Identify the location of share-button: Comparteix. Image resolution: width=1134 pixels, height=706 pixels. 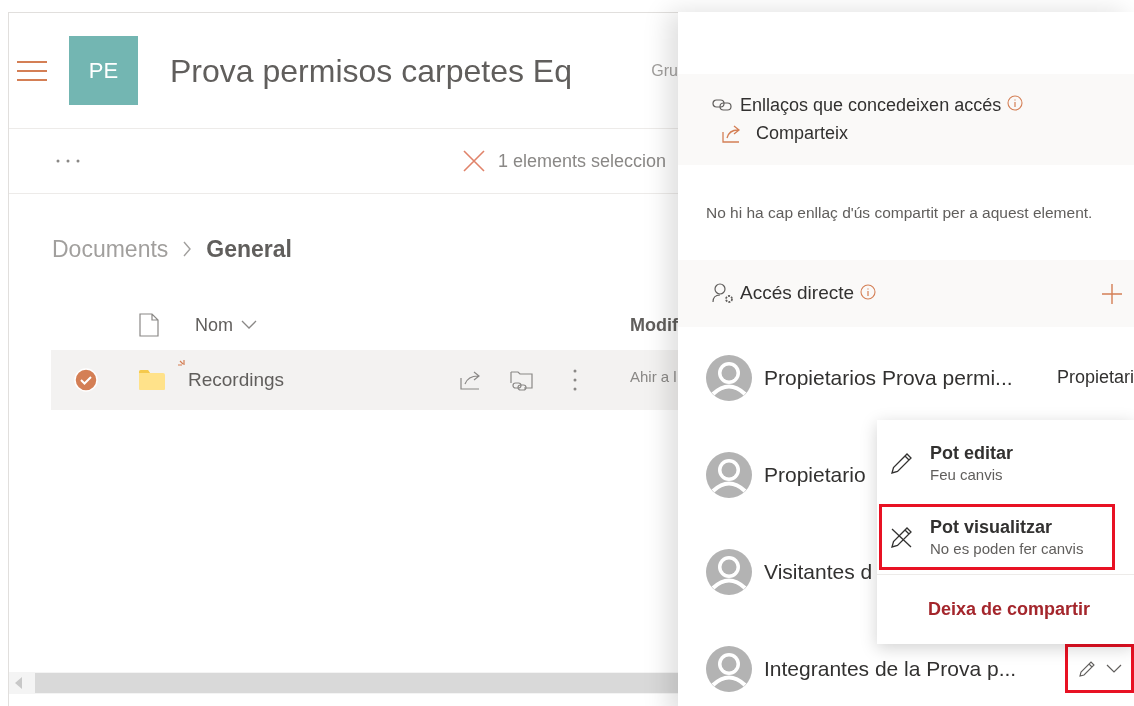
(928, 133).